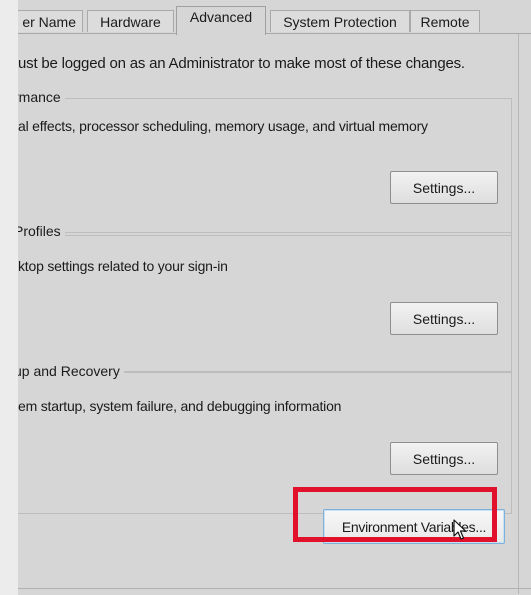  What do you see at coordinates (340, 21) in the screenshot?
I see `tab-system-protection: System Protection` at bounding box center [340, 21].